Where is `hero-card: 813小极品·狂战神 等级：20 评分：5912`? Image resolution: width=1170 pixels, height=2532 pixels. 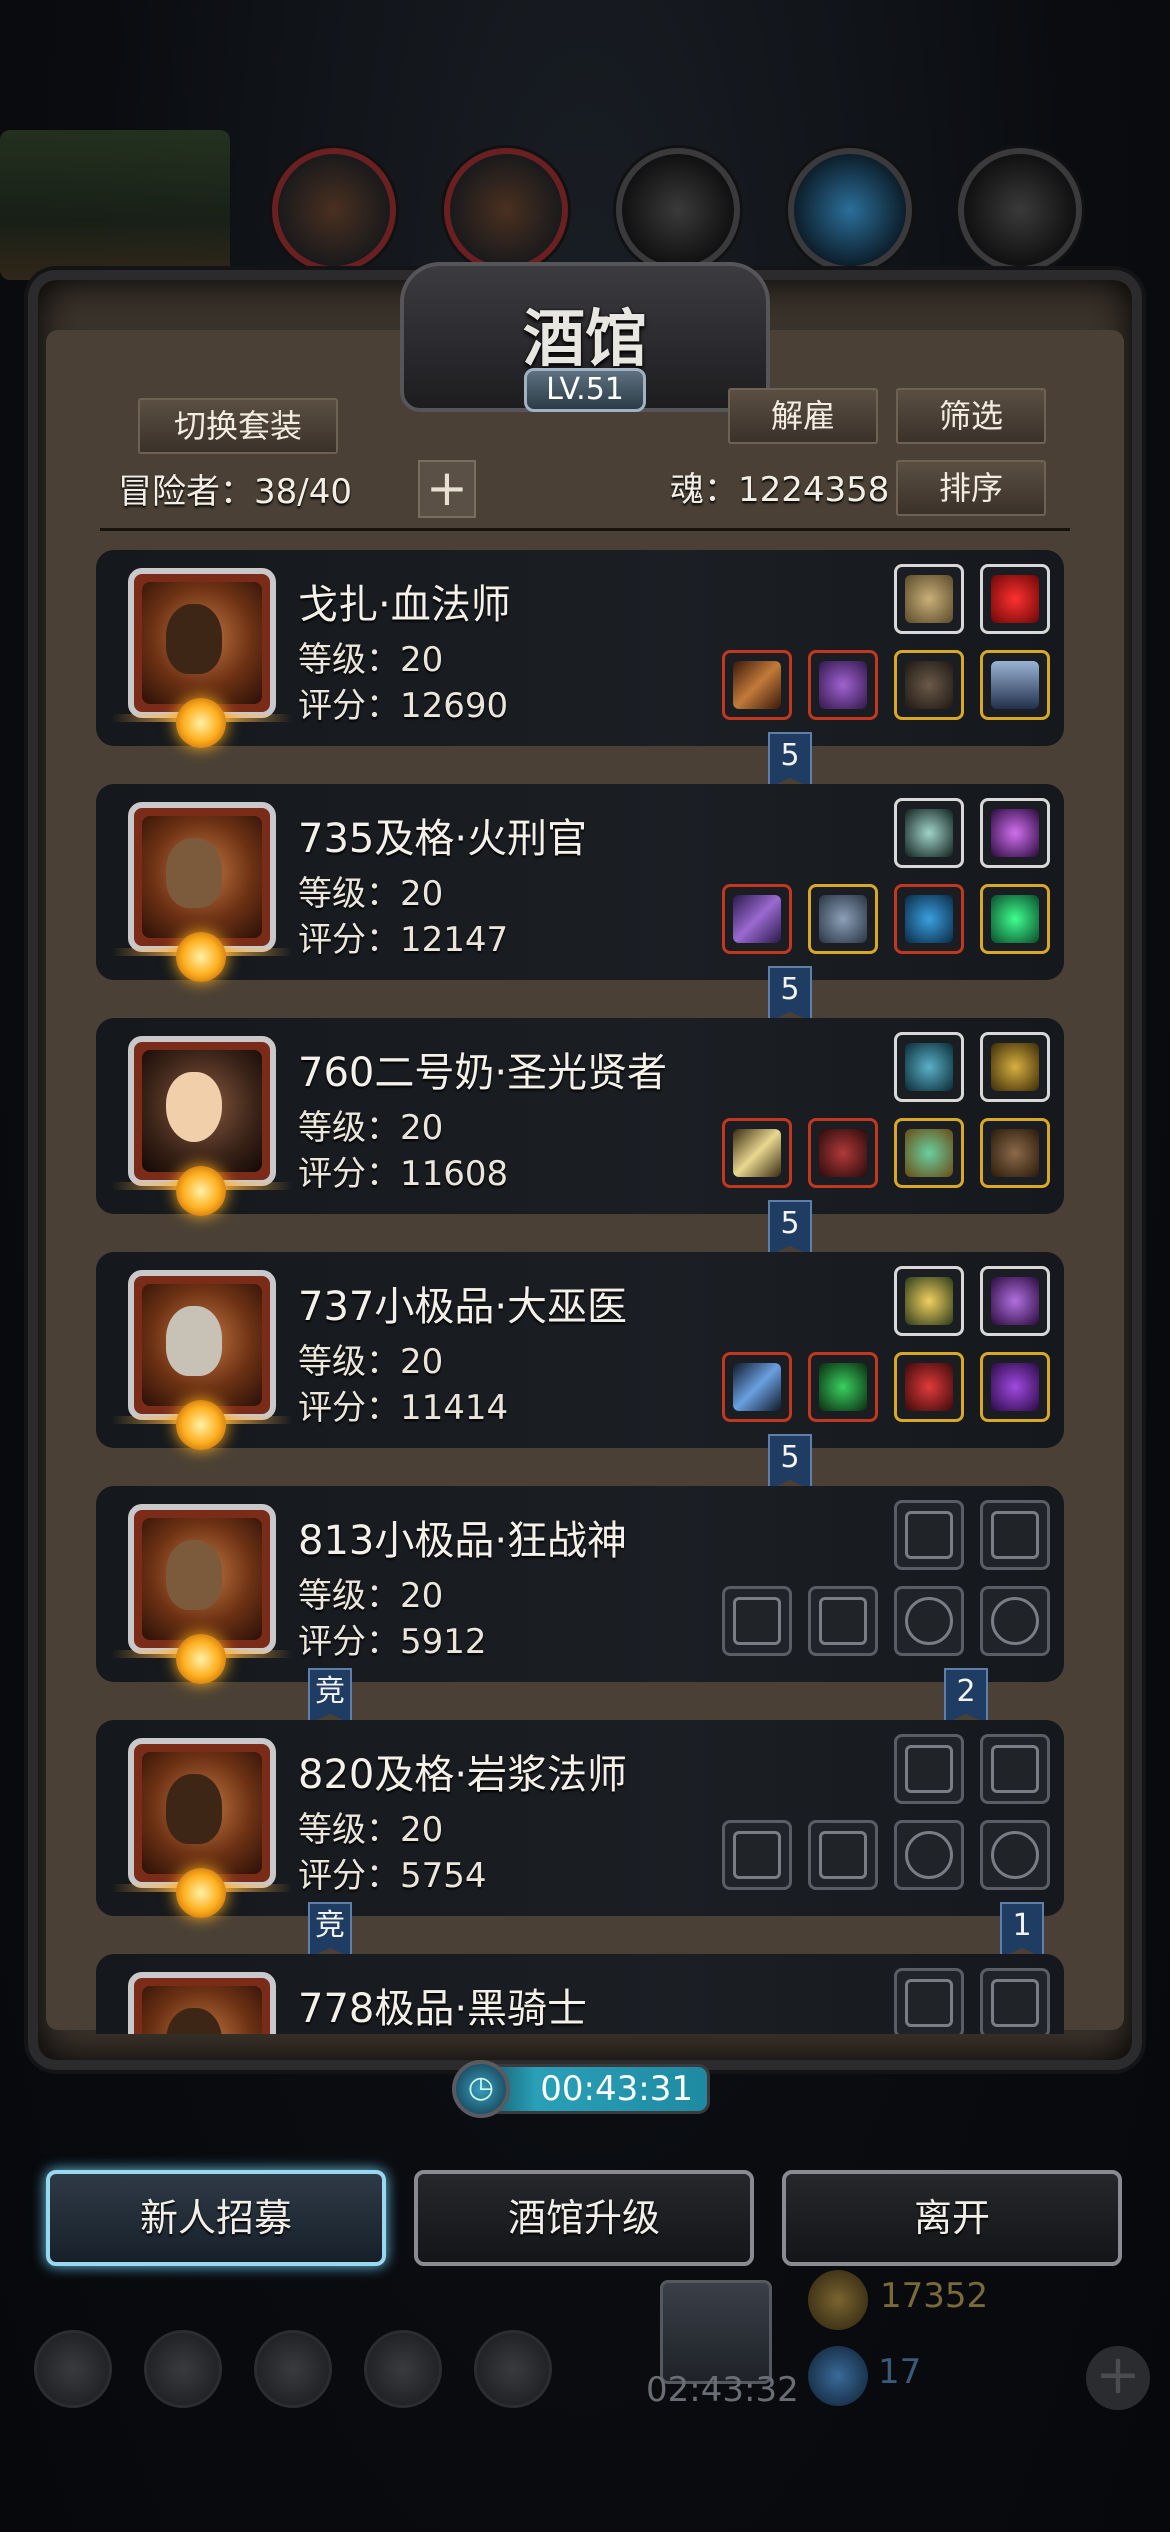
hero-card: 813小极品·狂战神 等级：20 评分：5912 is located at coordinates (580, 1585).